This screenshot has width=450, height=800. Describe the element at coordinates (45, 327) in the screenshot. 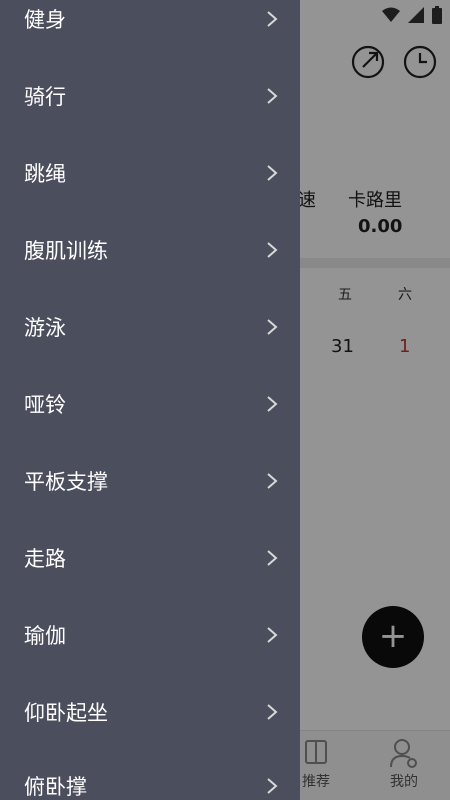

I see `drawer-item-label: 游泳` at that location.